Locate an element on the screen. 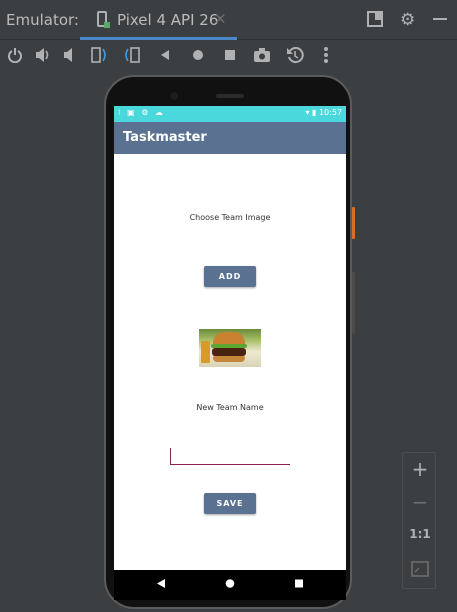 The image size is (457, 612). nav-home-icon is located at coordinates (230, 585).